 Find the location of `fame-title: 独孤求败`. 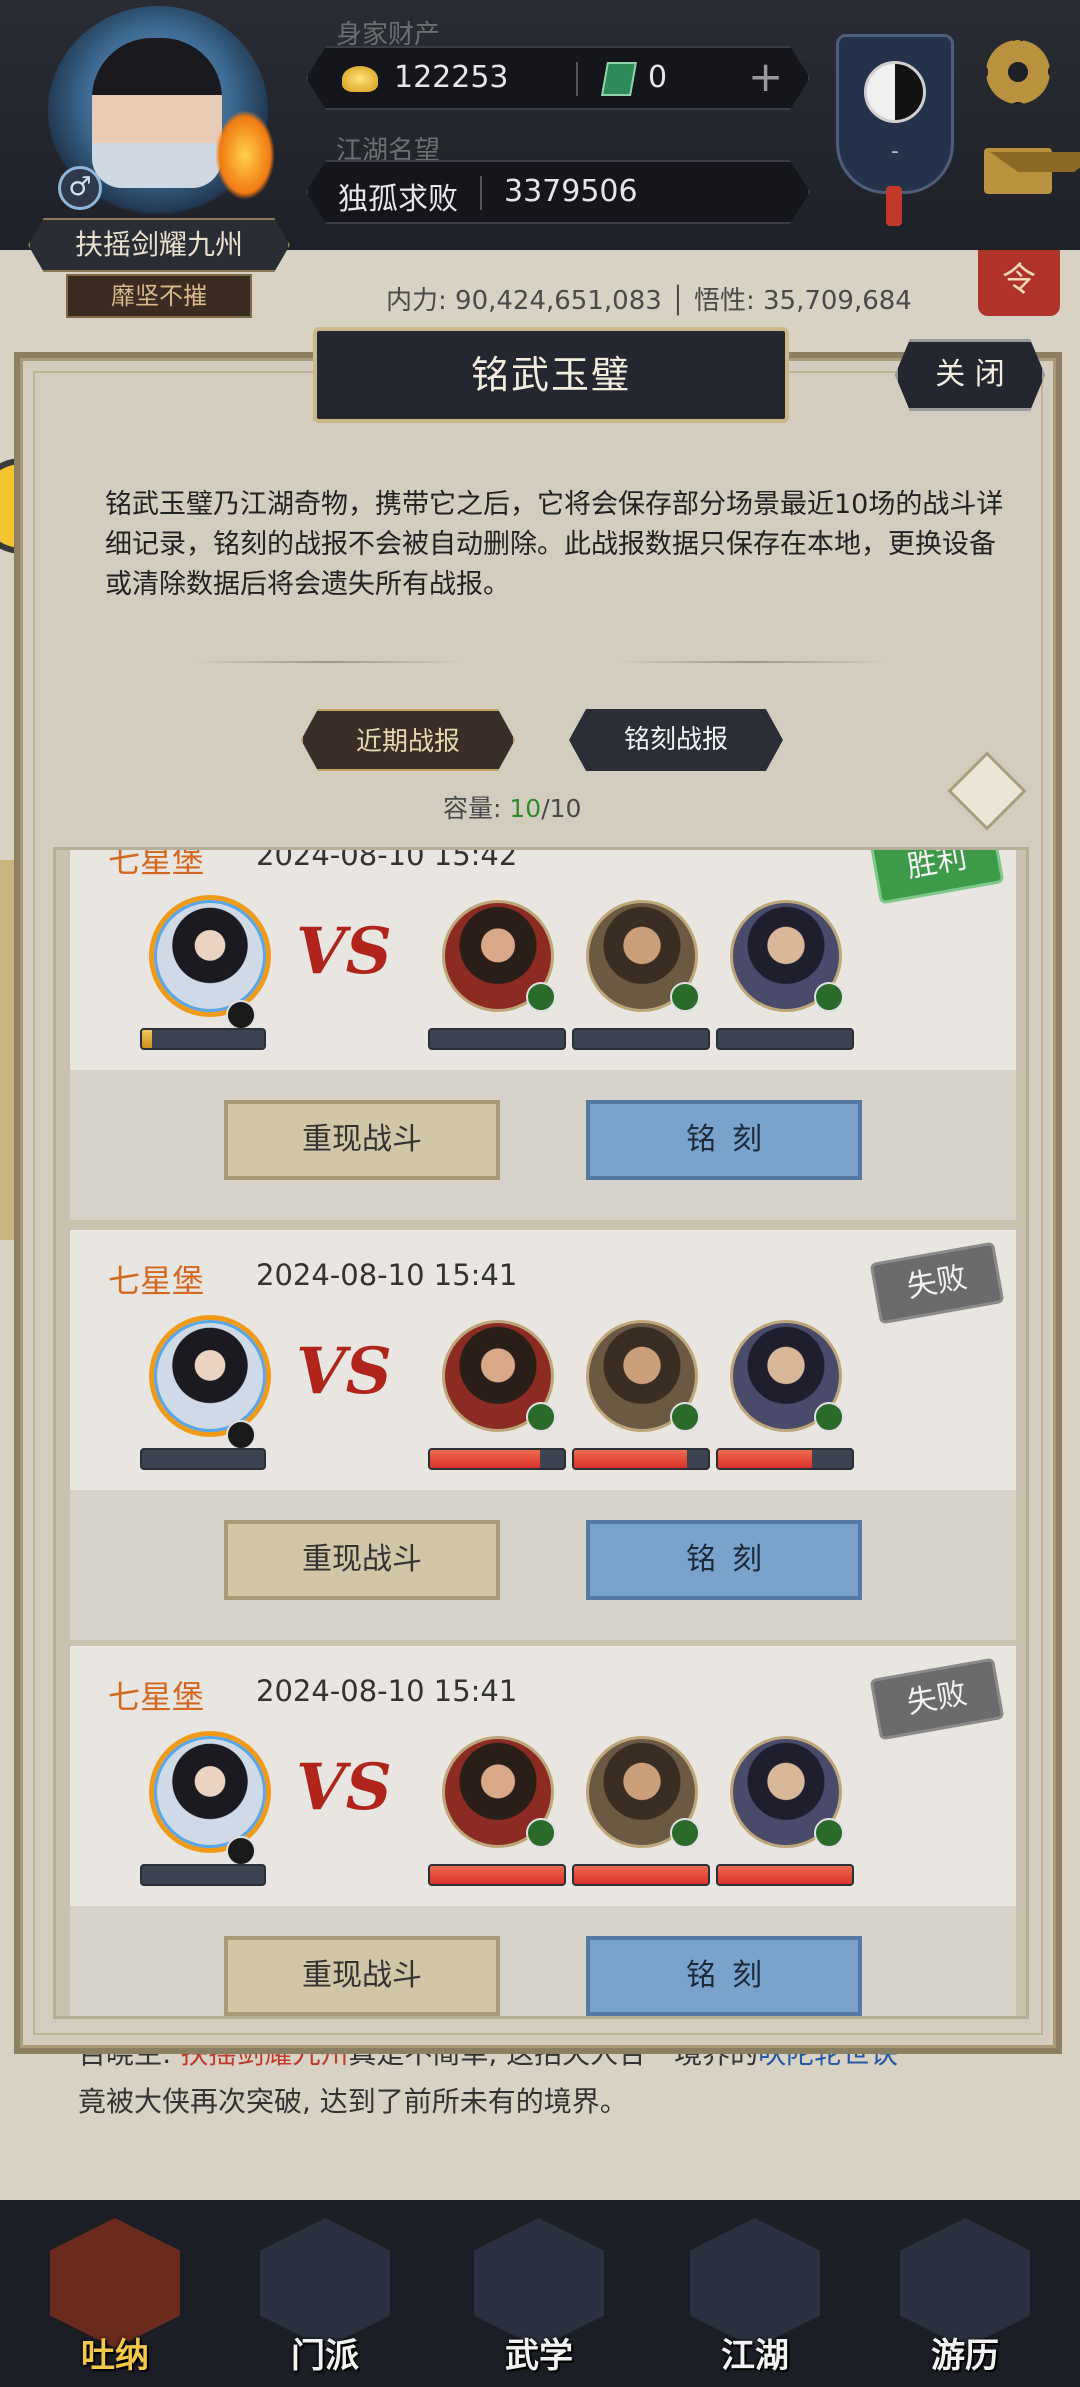

fame-title: 独孤求败 is located at coordinates (398, 199).